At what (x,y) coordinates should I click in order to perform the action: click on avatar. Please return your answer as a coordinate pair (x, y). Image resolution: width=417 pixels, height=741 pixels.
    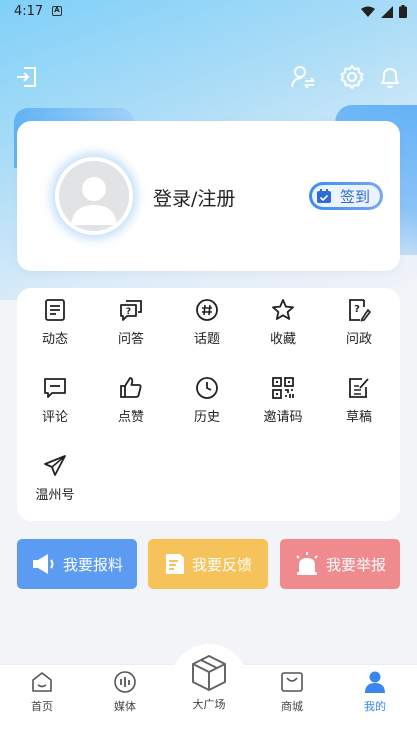
    Looking at the image, I should click on (94, 196).